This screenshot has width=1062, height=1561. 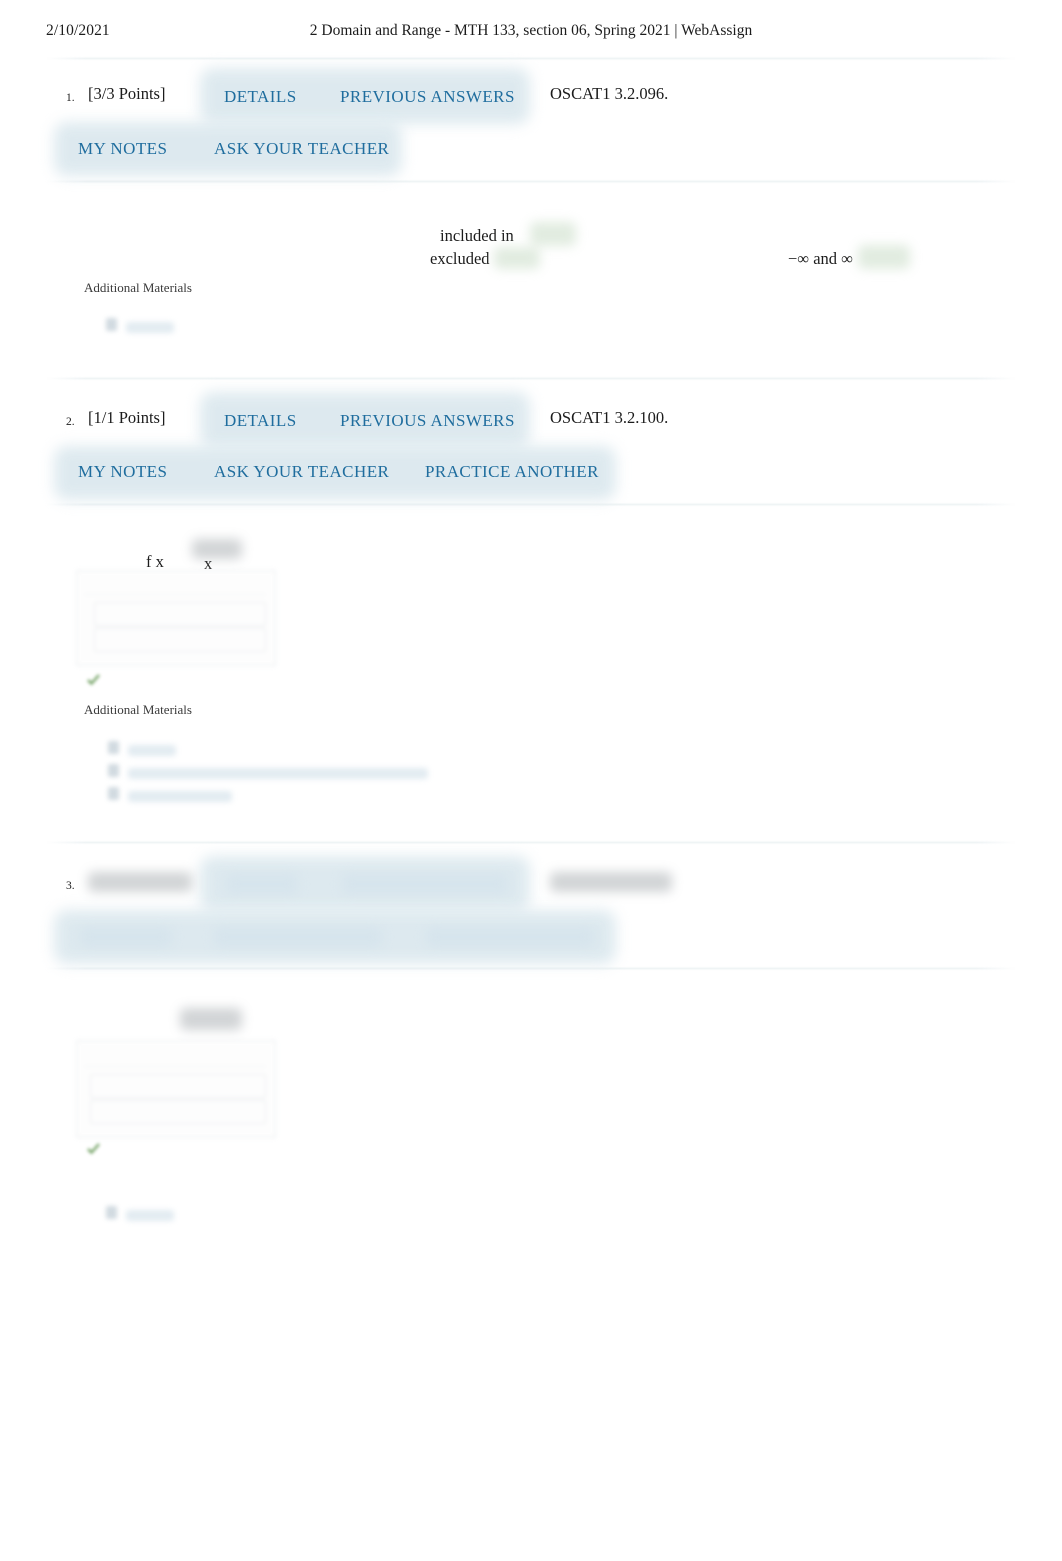 What do you see at coordinates (260, 96) in the screenshot?
I see `problem-1-details-button: DETAILS` at bounding box center [260, 96].